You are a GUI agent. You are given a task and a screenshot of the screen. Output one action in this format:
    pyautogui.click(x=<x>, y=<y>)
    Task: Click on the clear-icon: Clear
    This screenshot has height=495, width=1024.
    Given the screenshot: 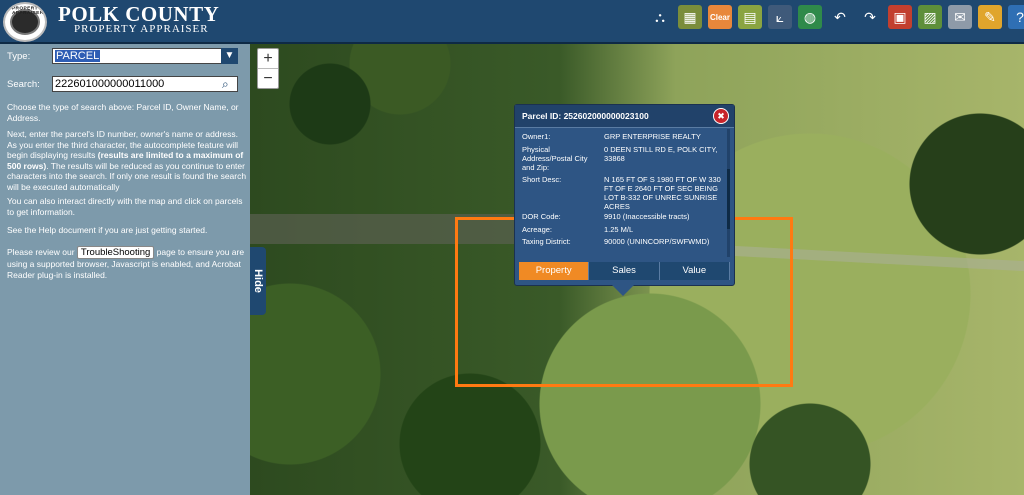 What is the action you would take?
    pyautogui.click(x=720, y=17)
    